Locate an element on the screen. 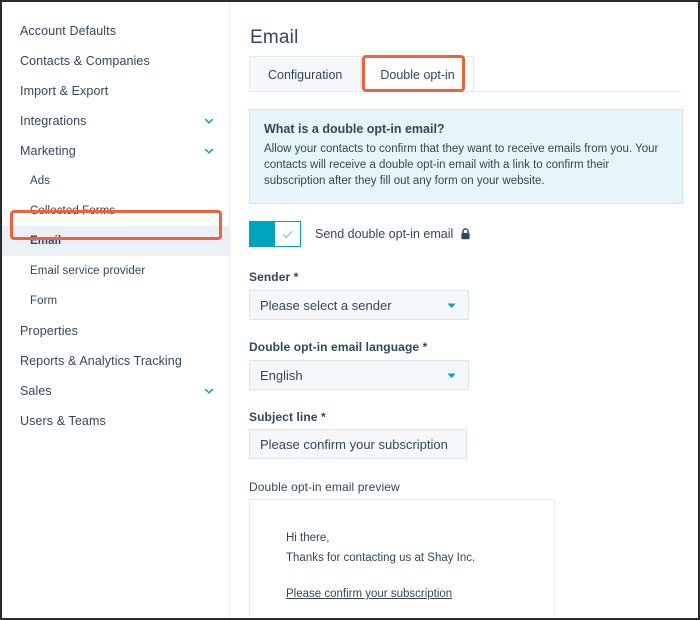  sidebar-item-collected-forms: Collected Forms is located at coordinates (115, 211).